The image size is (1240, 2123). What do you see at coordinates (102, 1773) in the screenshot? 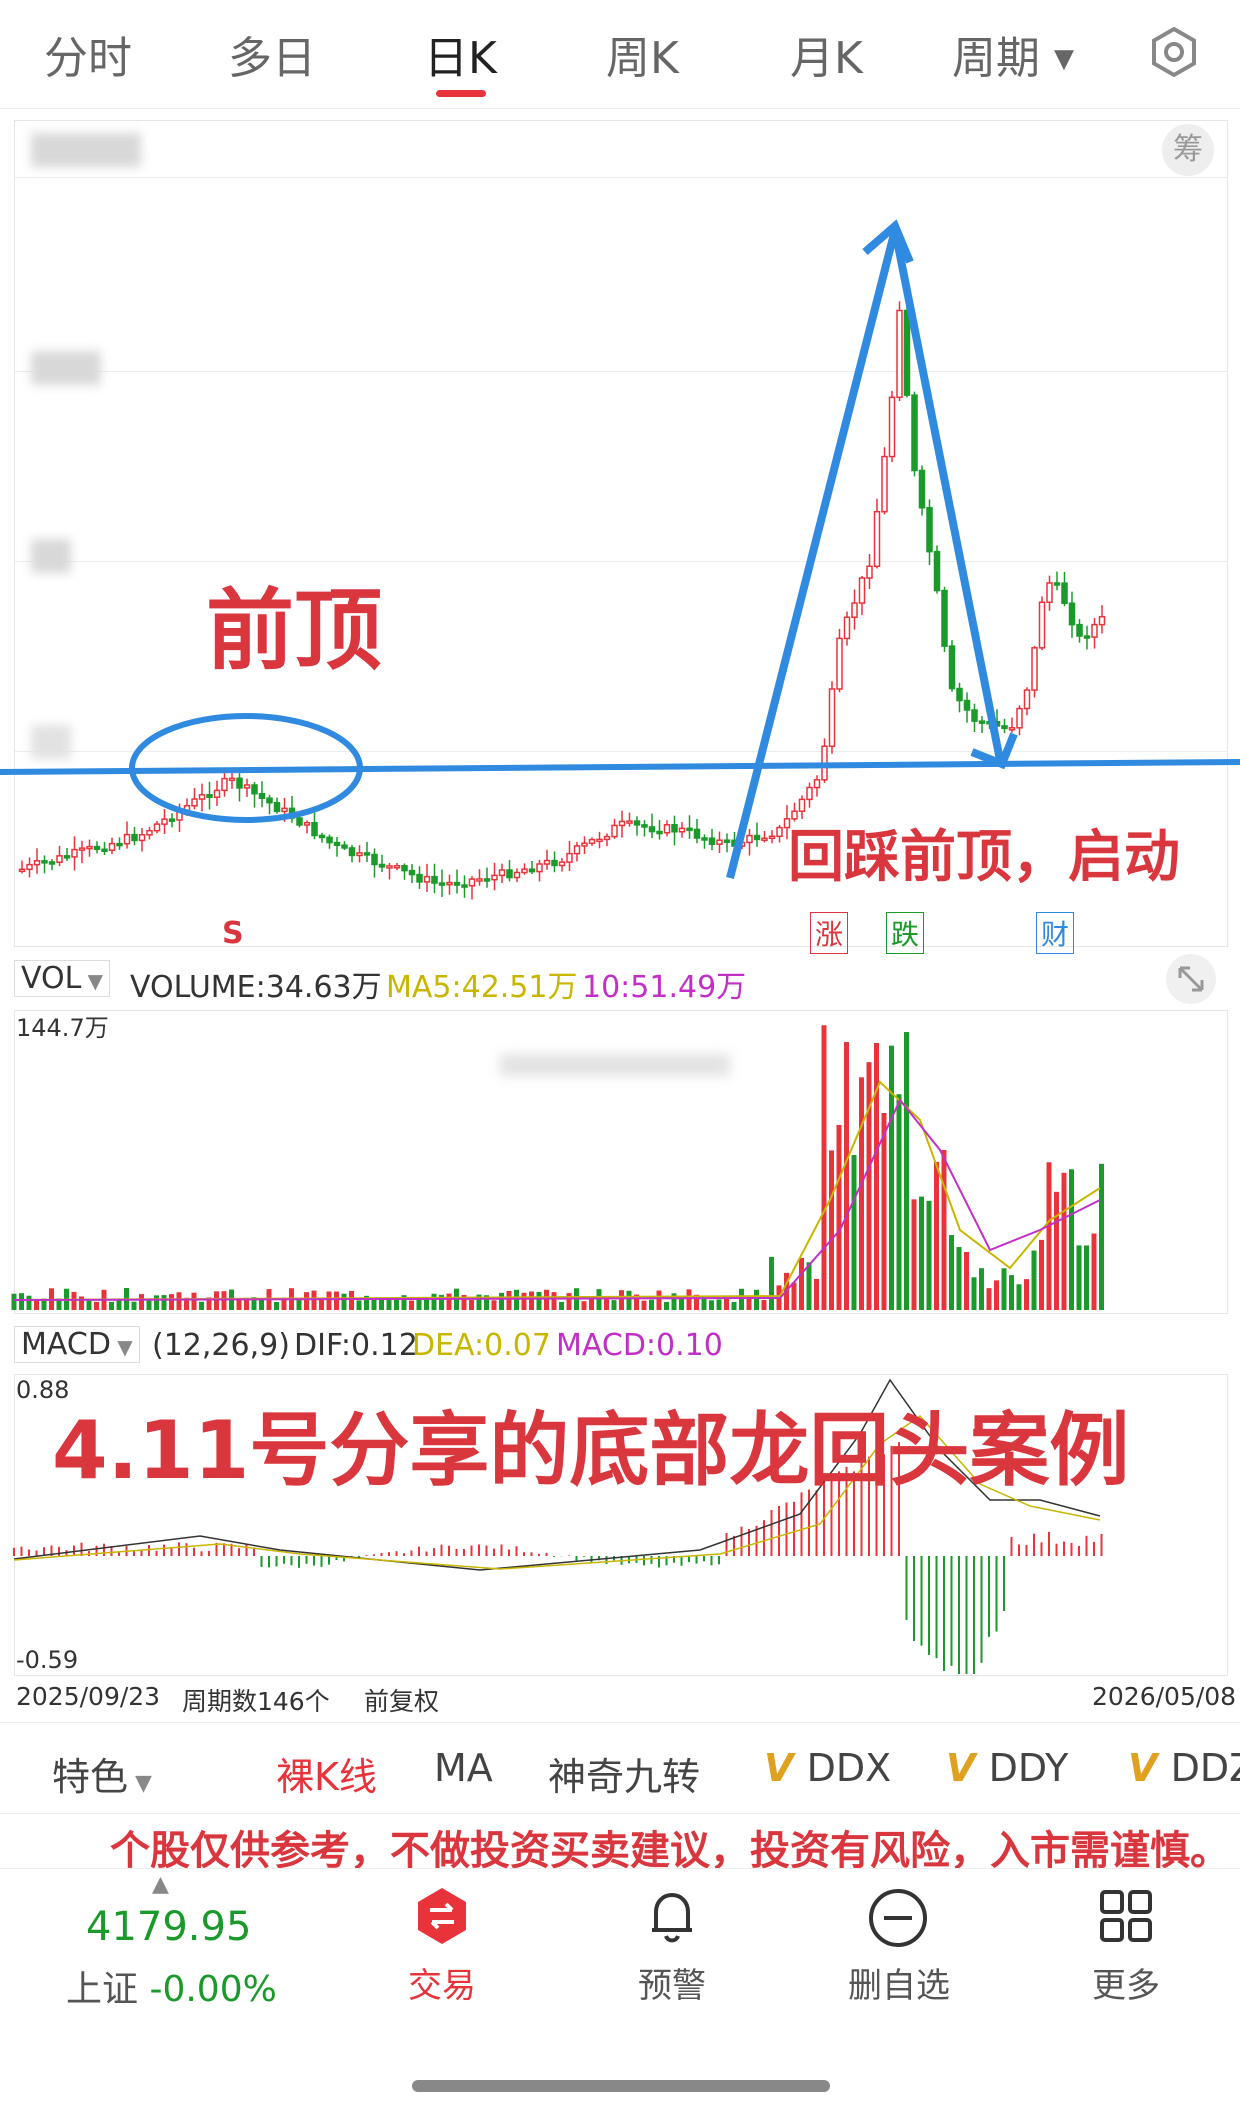
I see `toolbar-feature: 特色 ▼` at bounding box center [102, 1773].